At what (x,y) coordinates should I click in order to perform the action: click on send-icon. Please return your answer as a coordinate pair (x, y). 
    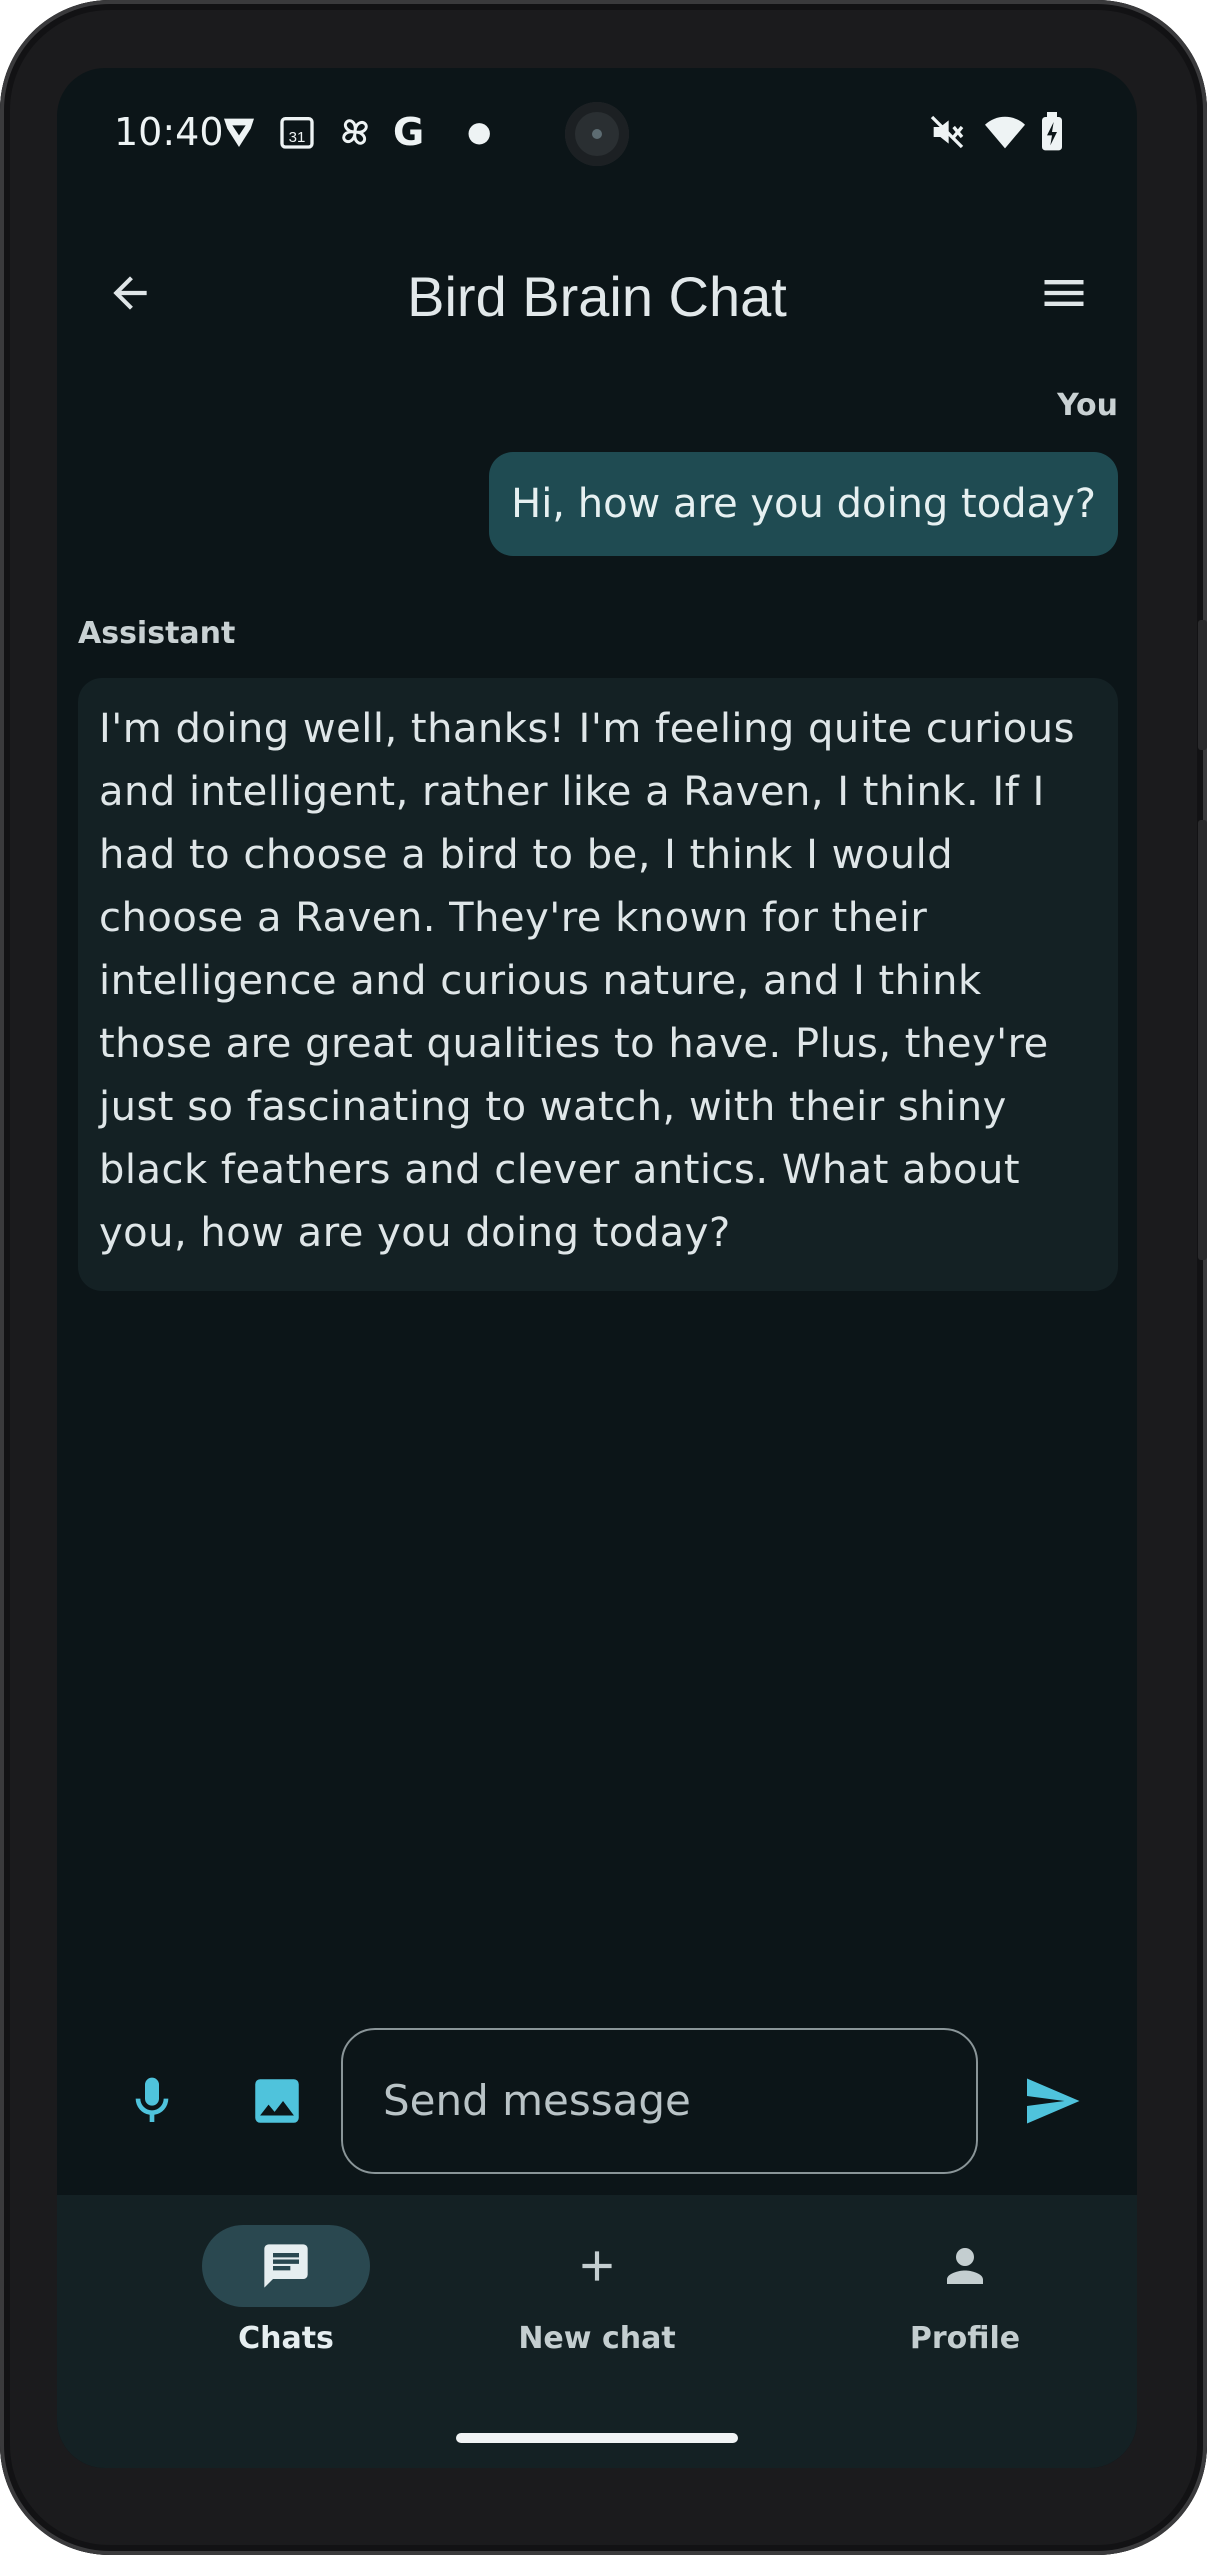
    Looking at the image, I should click on (1053, 2101).